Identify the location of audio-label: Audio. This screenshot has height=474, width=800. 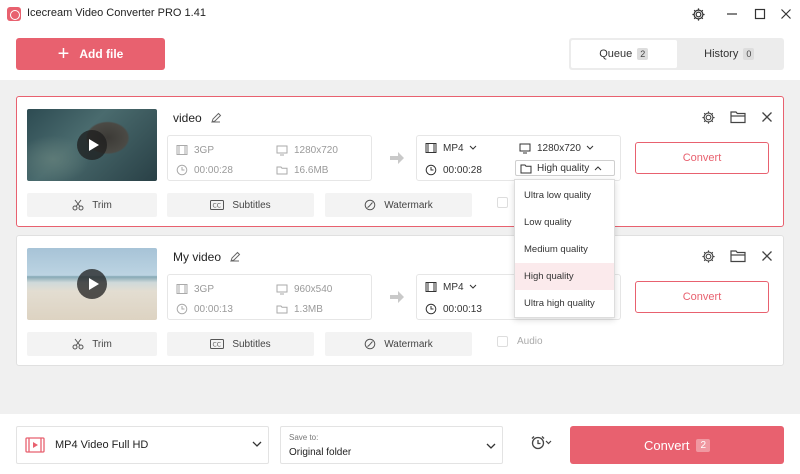
(530, 341).